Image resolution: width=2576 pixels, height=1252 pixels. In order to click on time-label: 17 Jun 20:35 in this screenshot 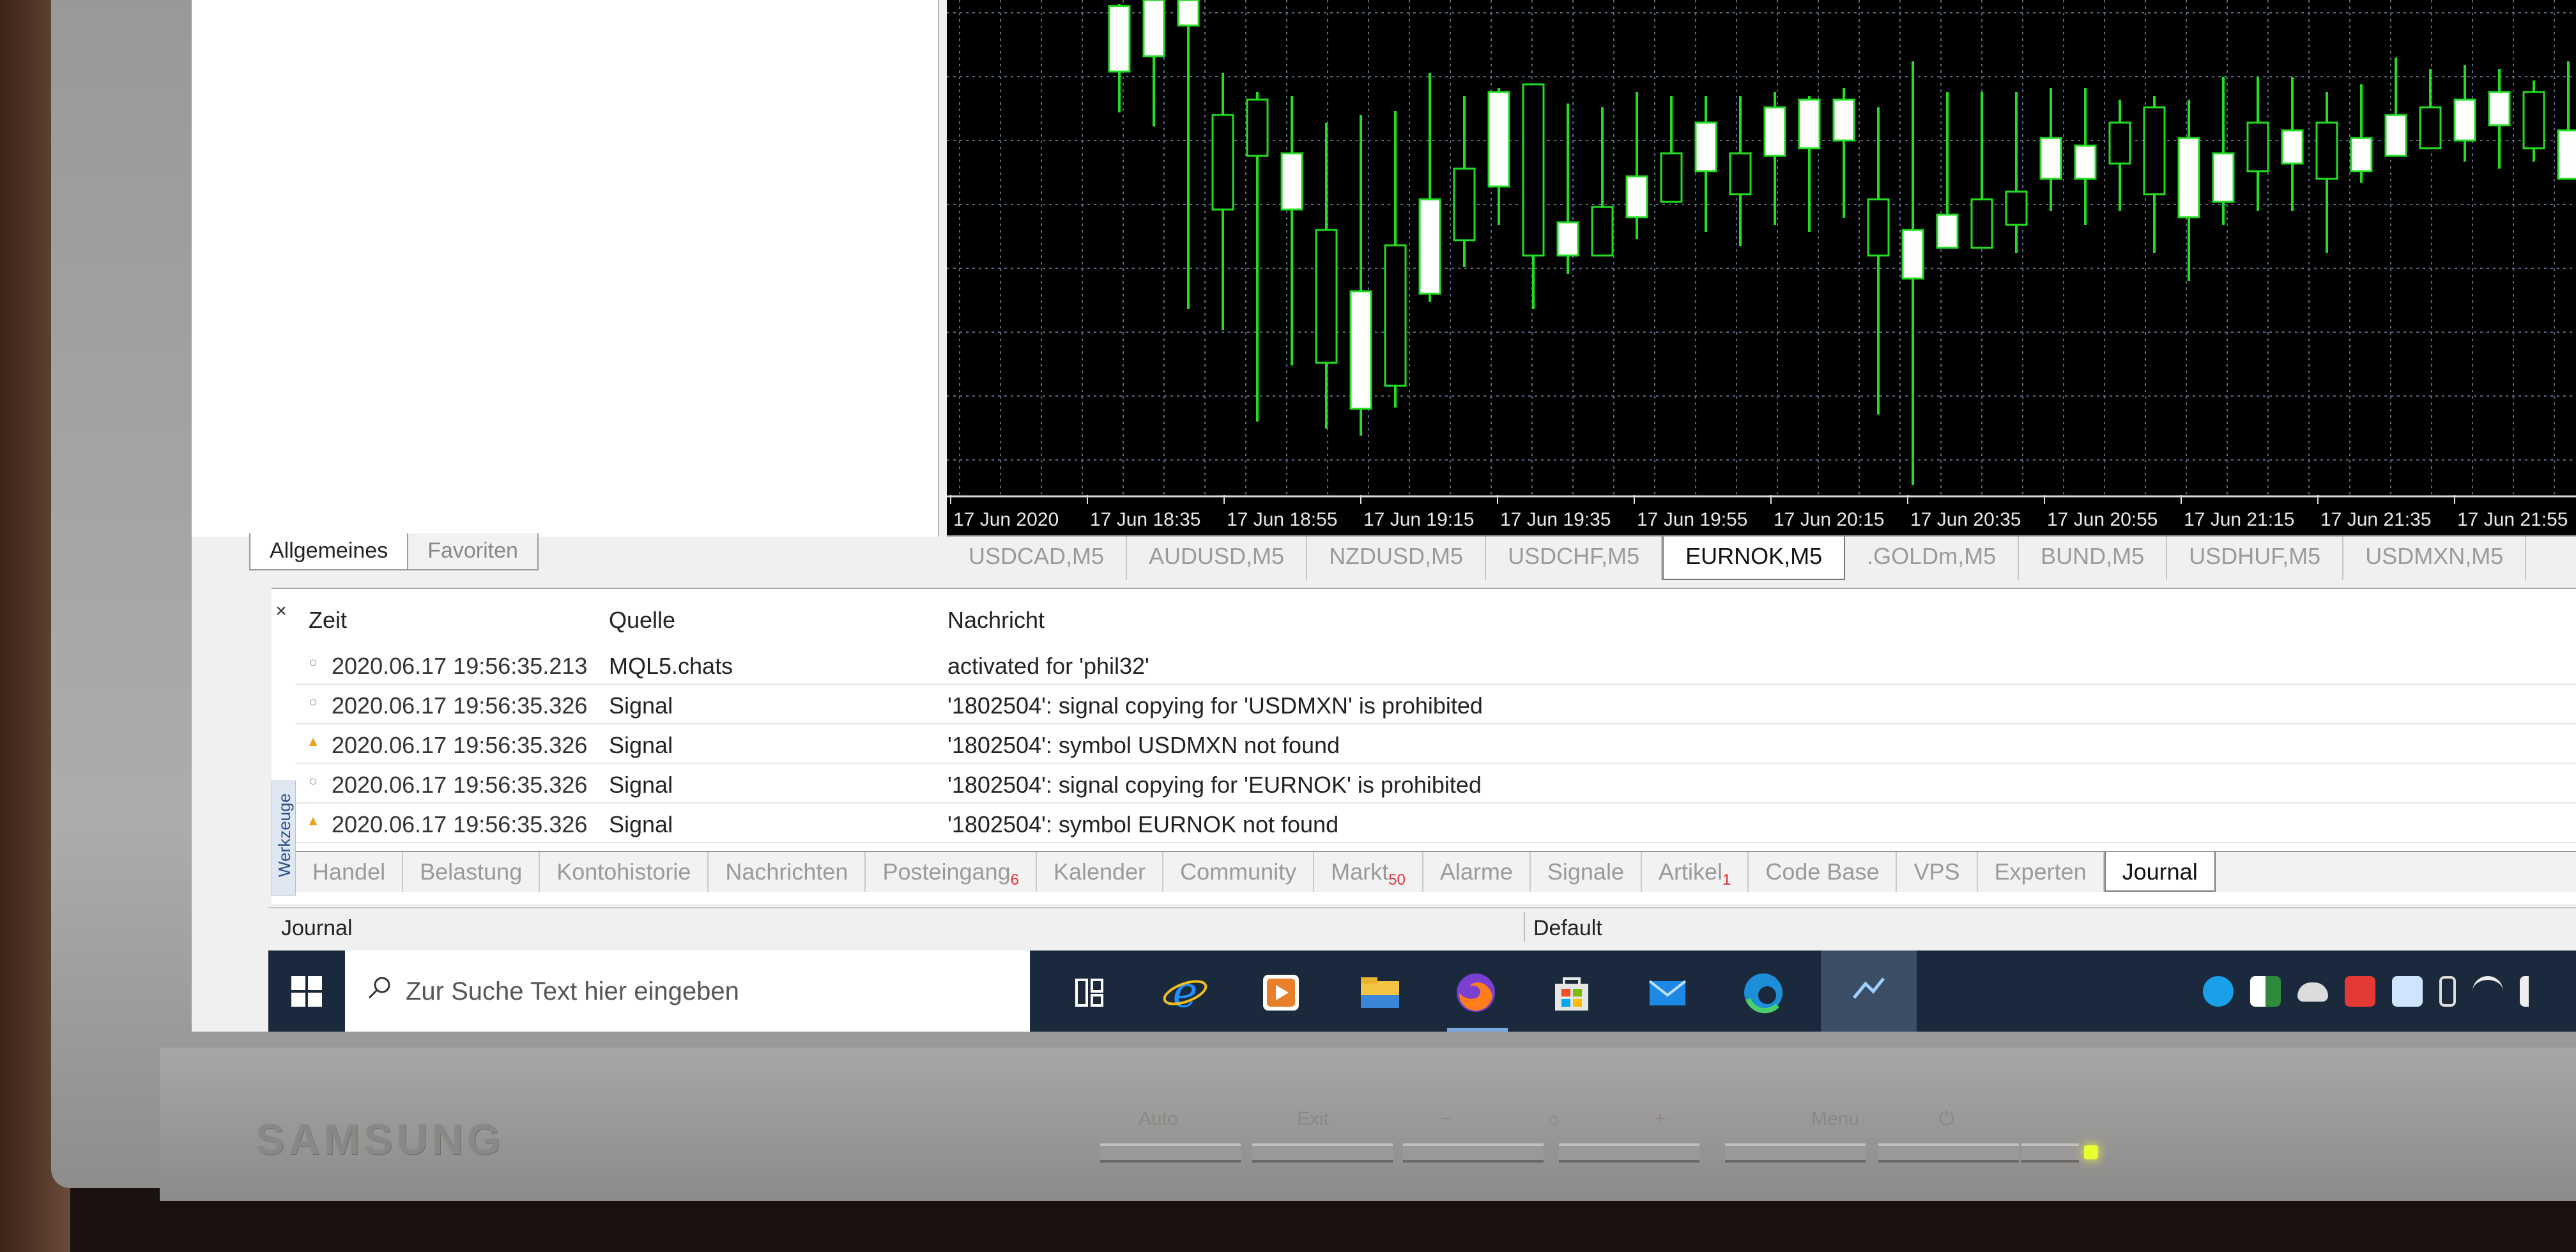, I will do `click(1965, 519)`.